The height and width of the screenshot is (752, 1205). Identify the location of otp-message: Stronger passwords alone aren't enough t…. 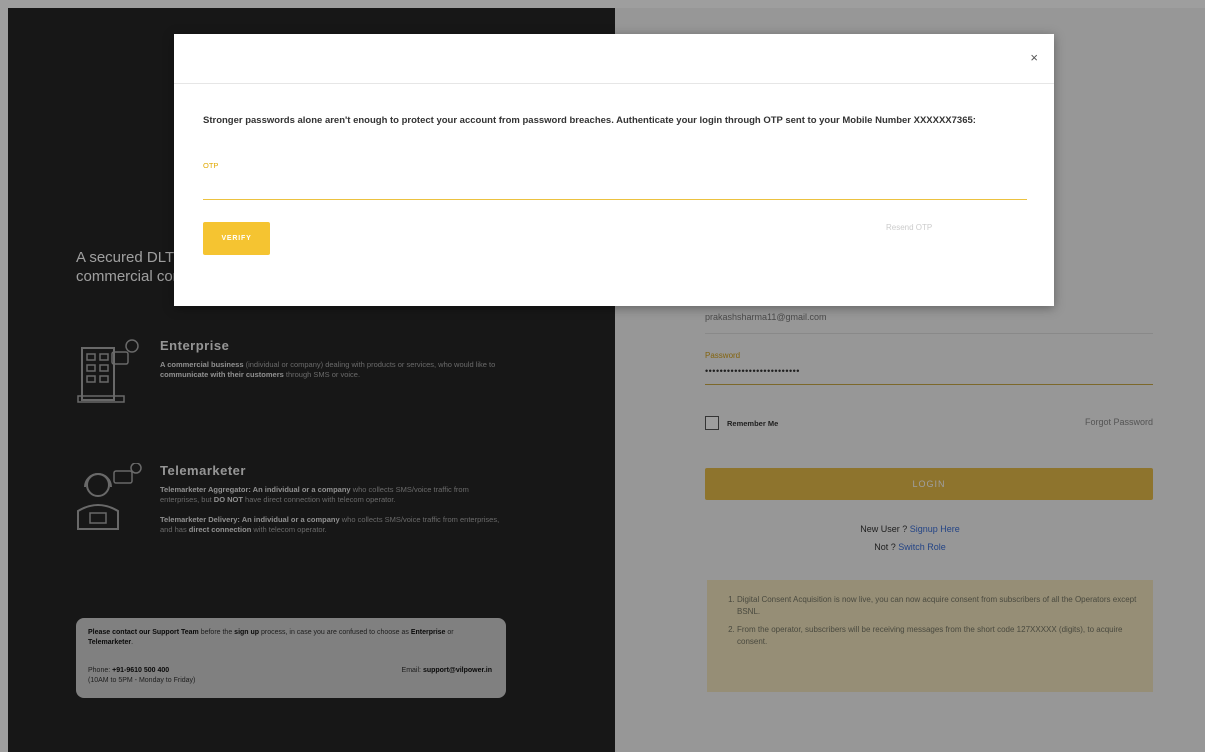
(589, 120).